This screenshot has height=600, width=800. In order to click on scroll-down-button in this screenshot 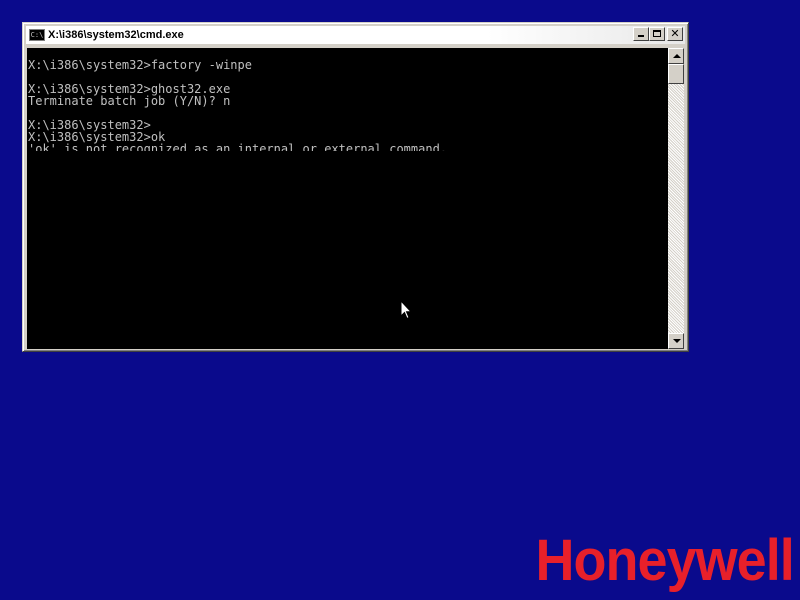, I will do `click(676, 341)`.